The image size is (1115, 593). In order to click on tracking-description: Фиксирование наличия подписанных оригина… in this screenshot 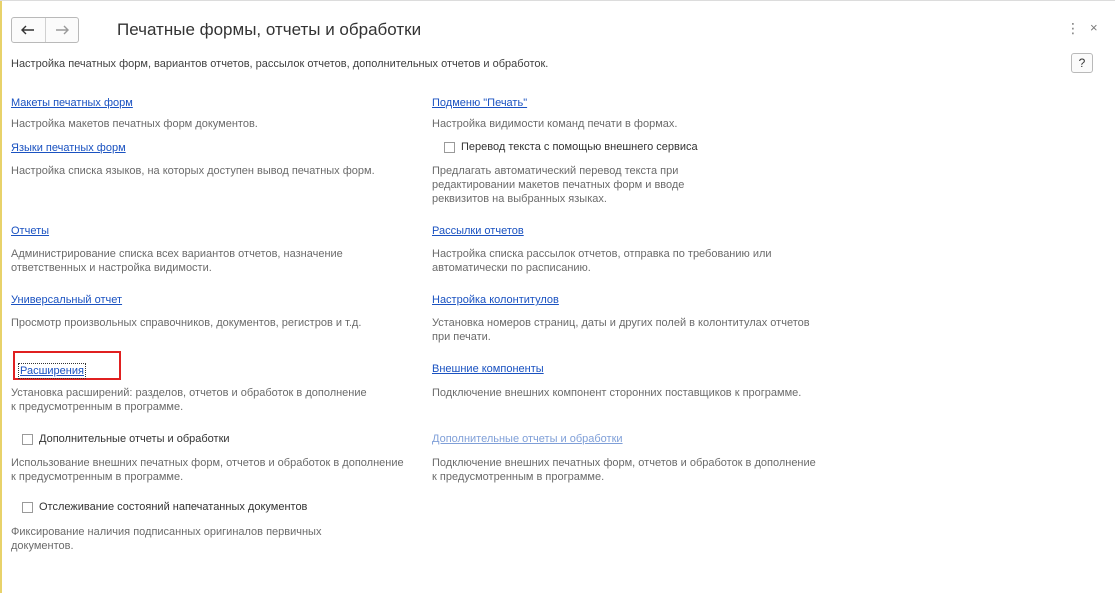, I will do `click(166, 539)`.